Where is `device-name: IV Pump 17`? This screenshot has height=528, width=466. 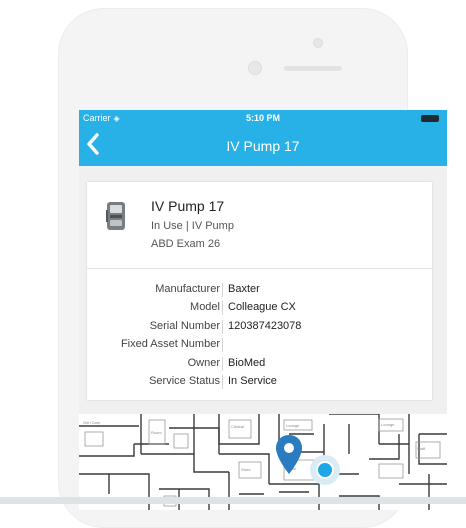 device-name: IV Pump 17 is located at coordinates (188, 206).